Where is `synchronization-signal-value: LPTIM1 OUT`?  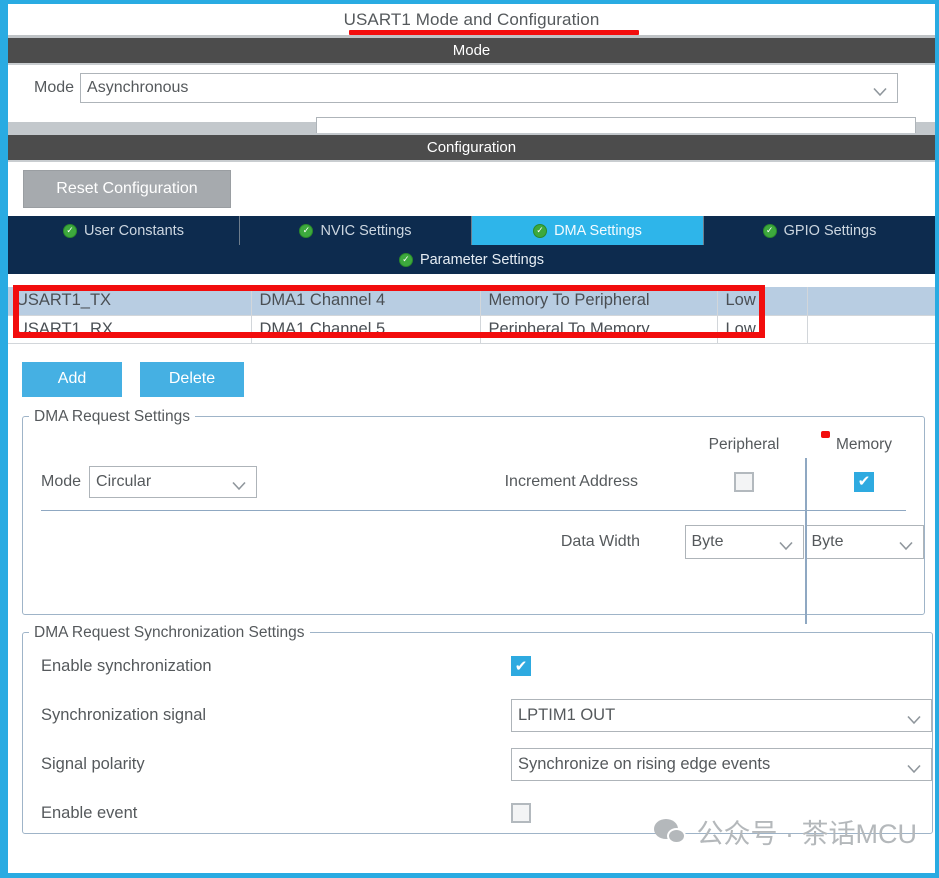
synchronization-signal-value: LPTIM1 OUT is located at coordinates (567, 714).